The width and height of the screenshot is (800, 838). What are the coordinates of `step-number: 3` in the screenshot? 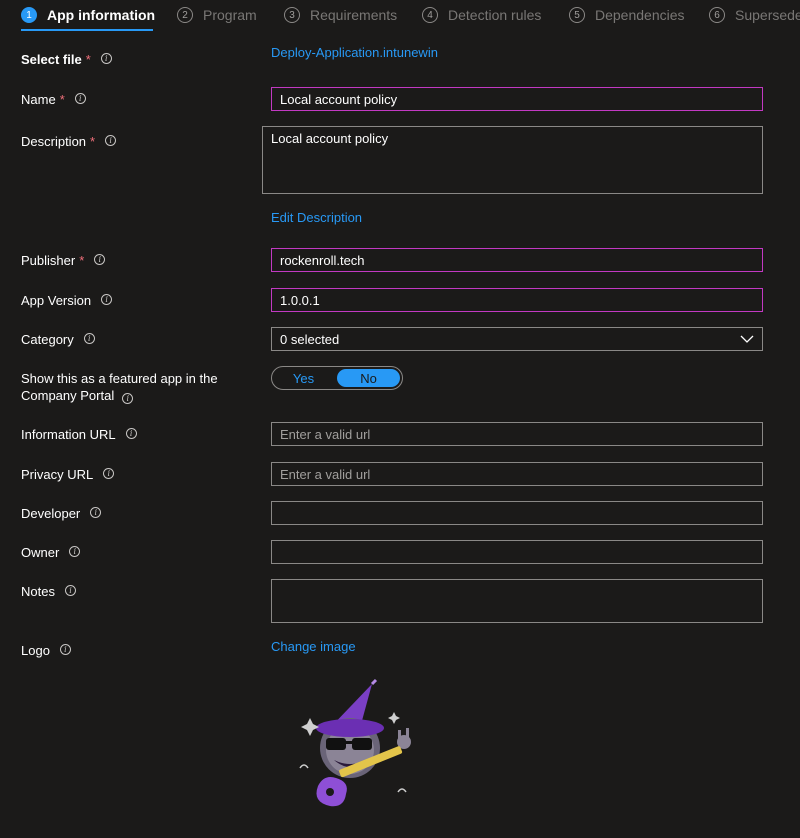 It's located at (292, 15).